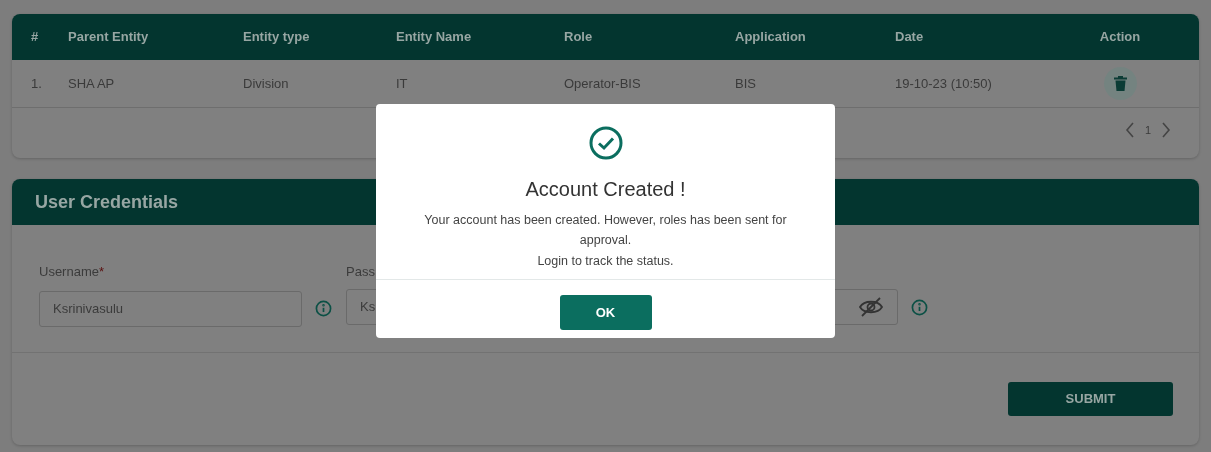  Describe the element at coordinates (1147, 130) in the screenshot. I see `page-number: 1` at that location.